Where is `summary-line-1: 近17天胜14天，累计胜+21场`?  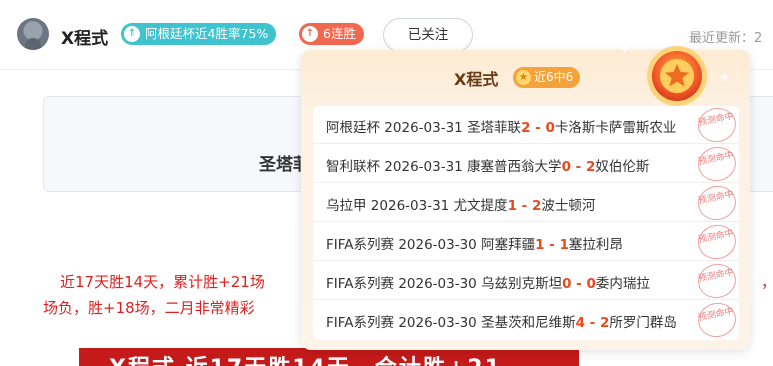 summary-line-1: 近17天胜14天，累计胜+21场 is located at coordinates (162, 282).